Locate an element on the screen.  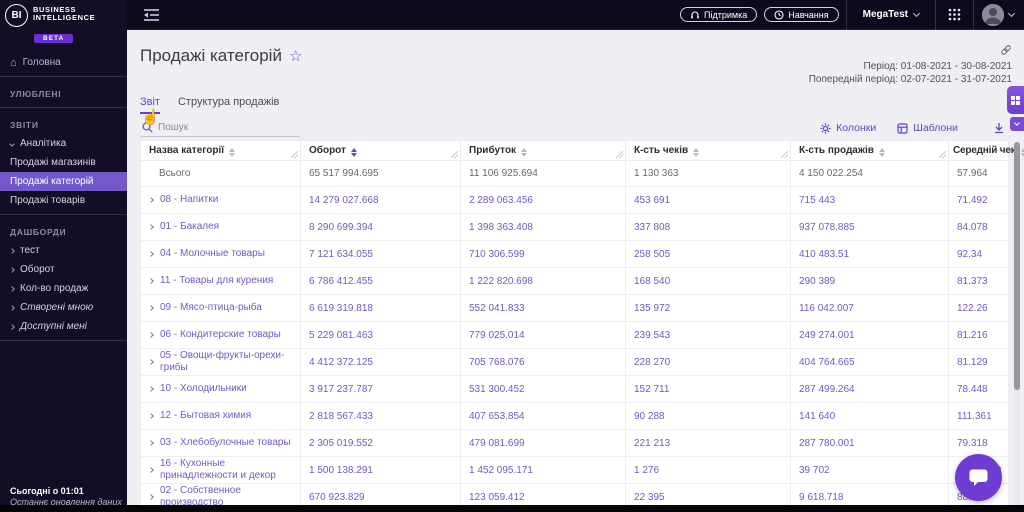
columns-button: Колонки is located at coordinates (848, 128).